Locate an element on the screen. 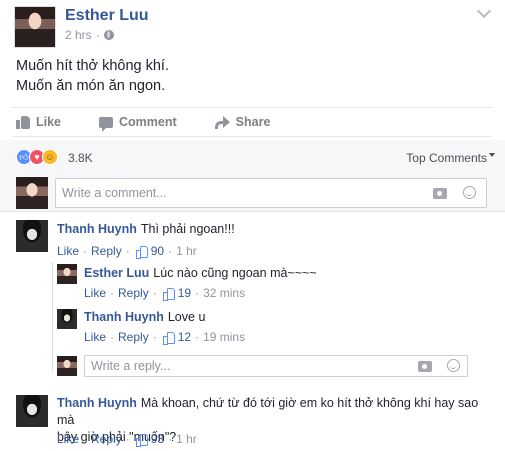 The width and height of the screenshot is (505, 451). post-timestamp-row: 2 hrs · is located at coordinates (89, 35).